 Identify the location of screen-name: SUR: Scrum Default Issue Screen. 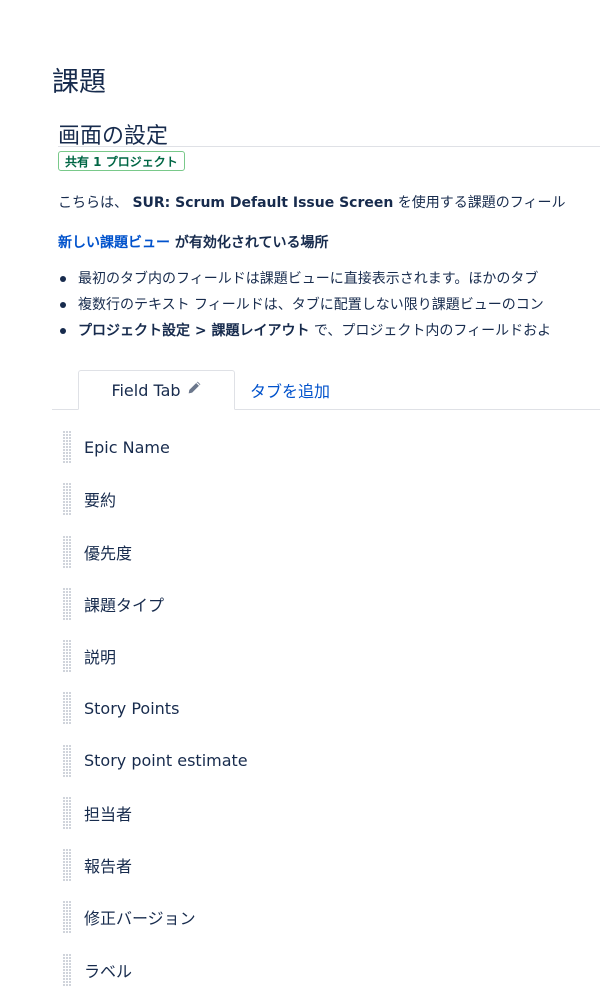
(263, 203).